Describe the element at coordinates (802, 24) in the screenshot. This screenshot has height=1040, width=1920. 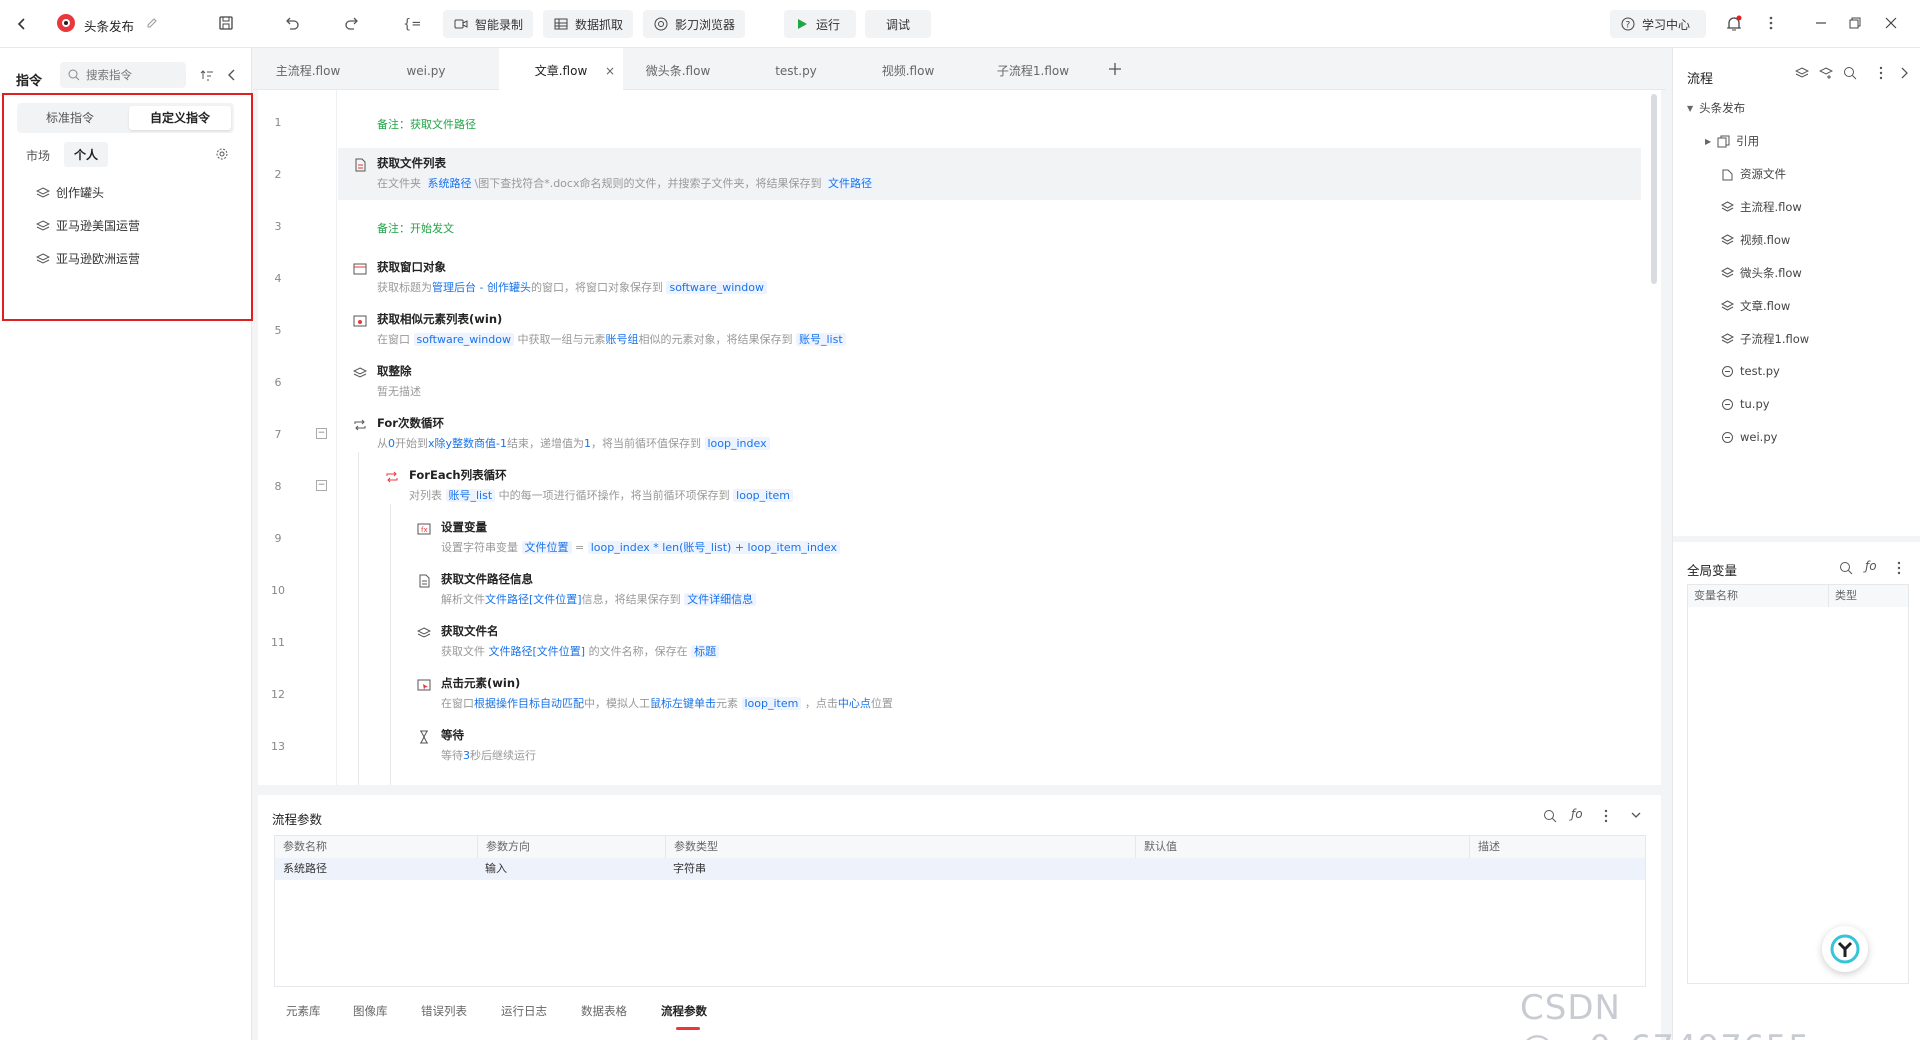
I see `play-icon` at that location.